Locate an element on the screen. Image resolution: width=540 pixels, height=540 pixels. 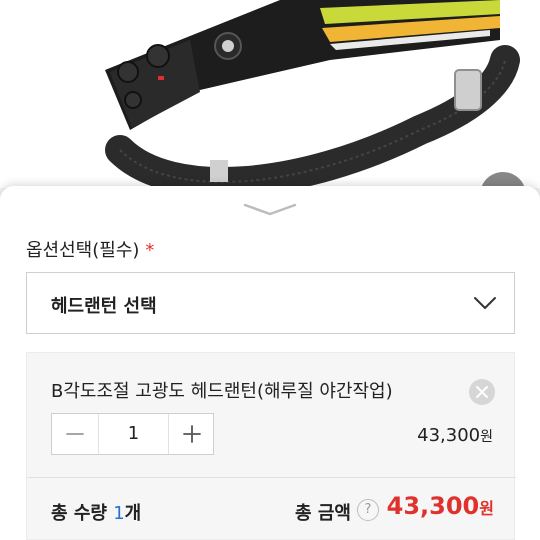
option-select: 헤드랜턴 선택 is located at coordinates (270, 303).